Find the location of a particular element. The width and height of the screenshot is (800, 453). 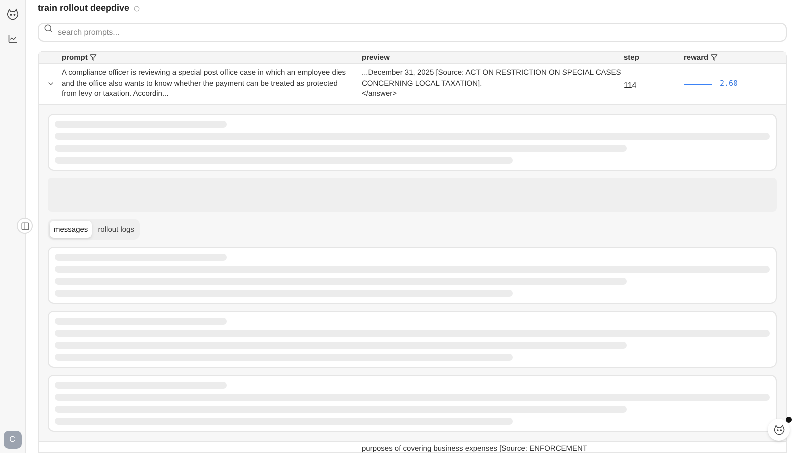

page-title: train rollout deepdive is located at coordinates (84, 9).